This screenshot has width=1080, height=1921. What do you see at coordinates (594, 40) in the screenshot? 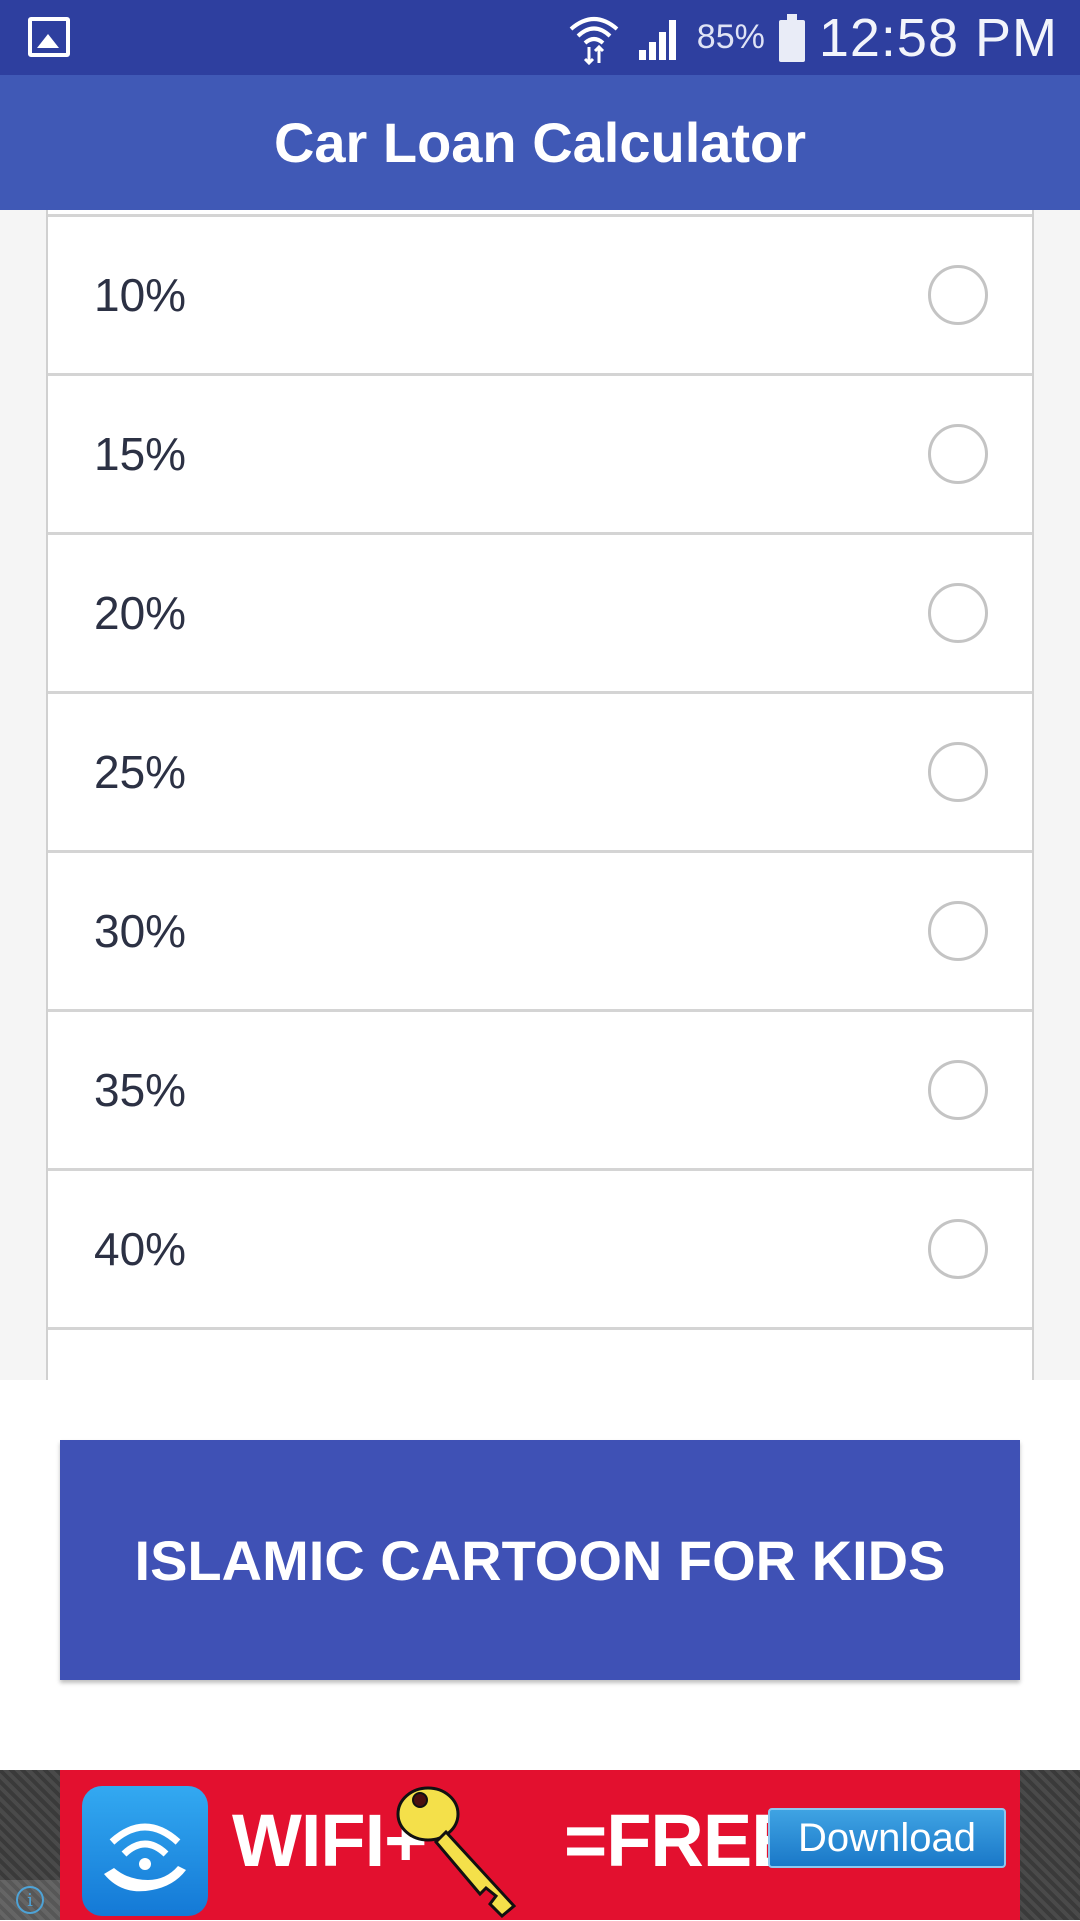
I see `wifi-icon` at bounding box center [594, 40].